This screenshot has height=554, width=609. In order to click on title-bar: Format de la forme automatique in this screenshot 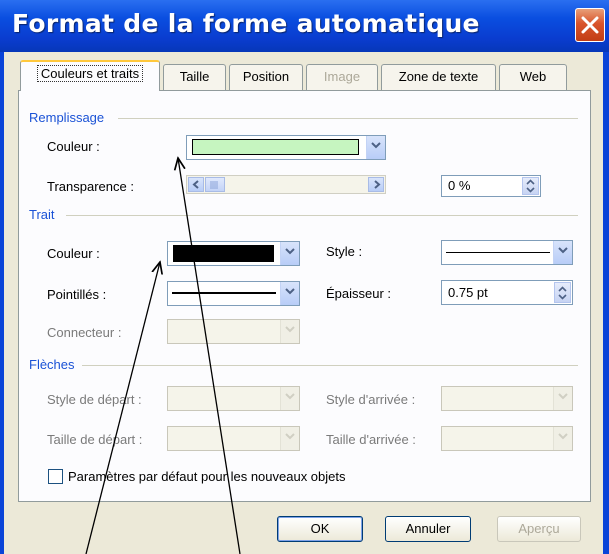, I will do `click(304, 26)`.